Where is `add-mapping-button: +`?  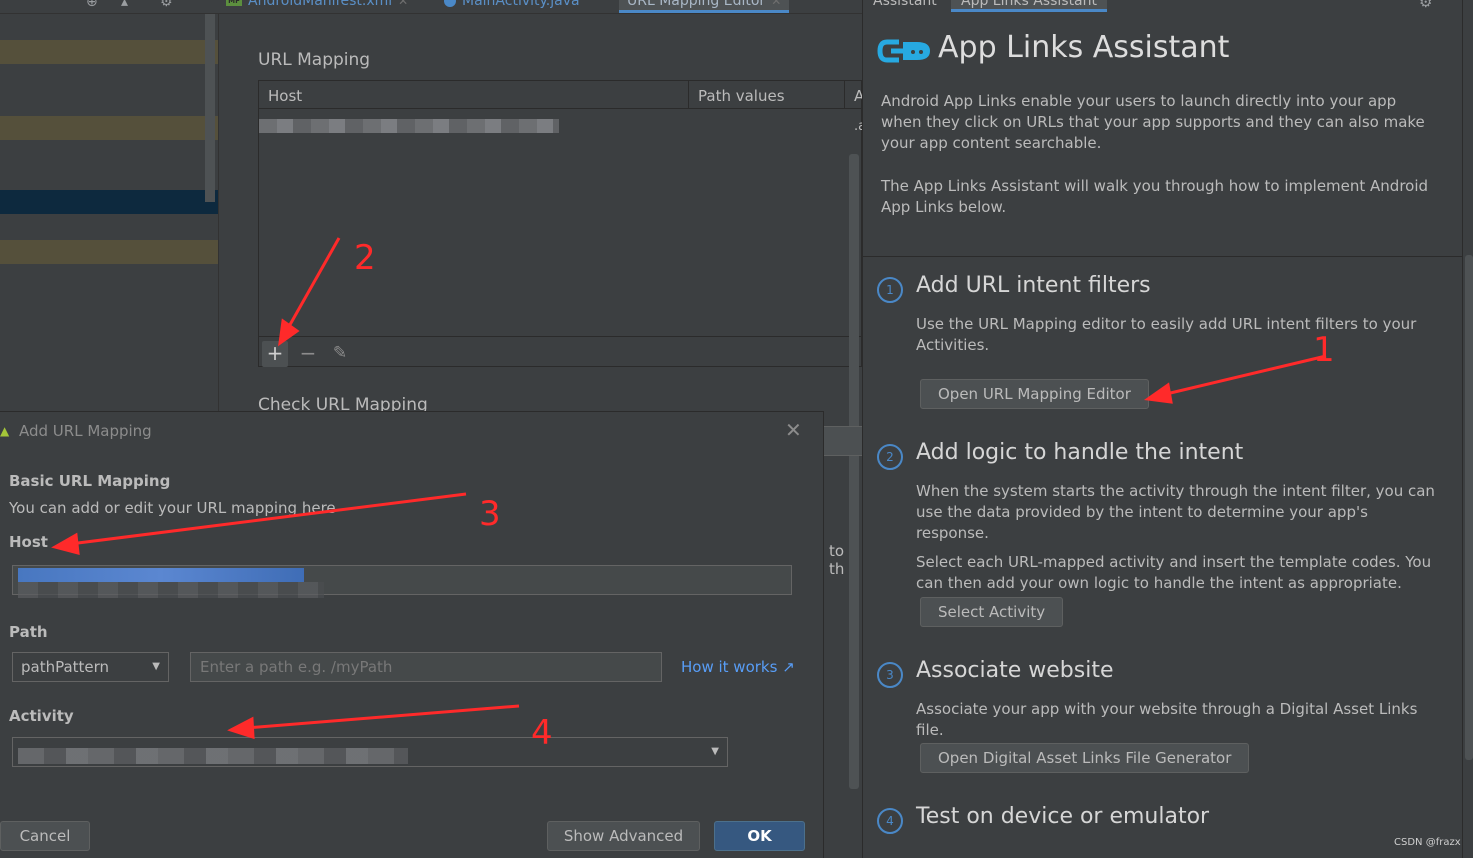 add-mapping-button: + is located at coordinates (275, 354).